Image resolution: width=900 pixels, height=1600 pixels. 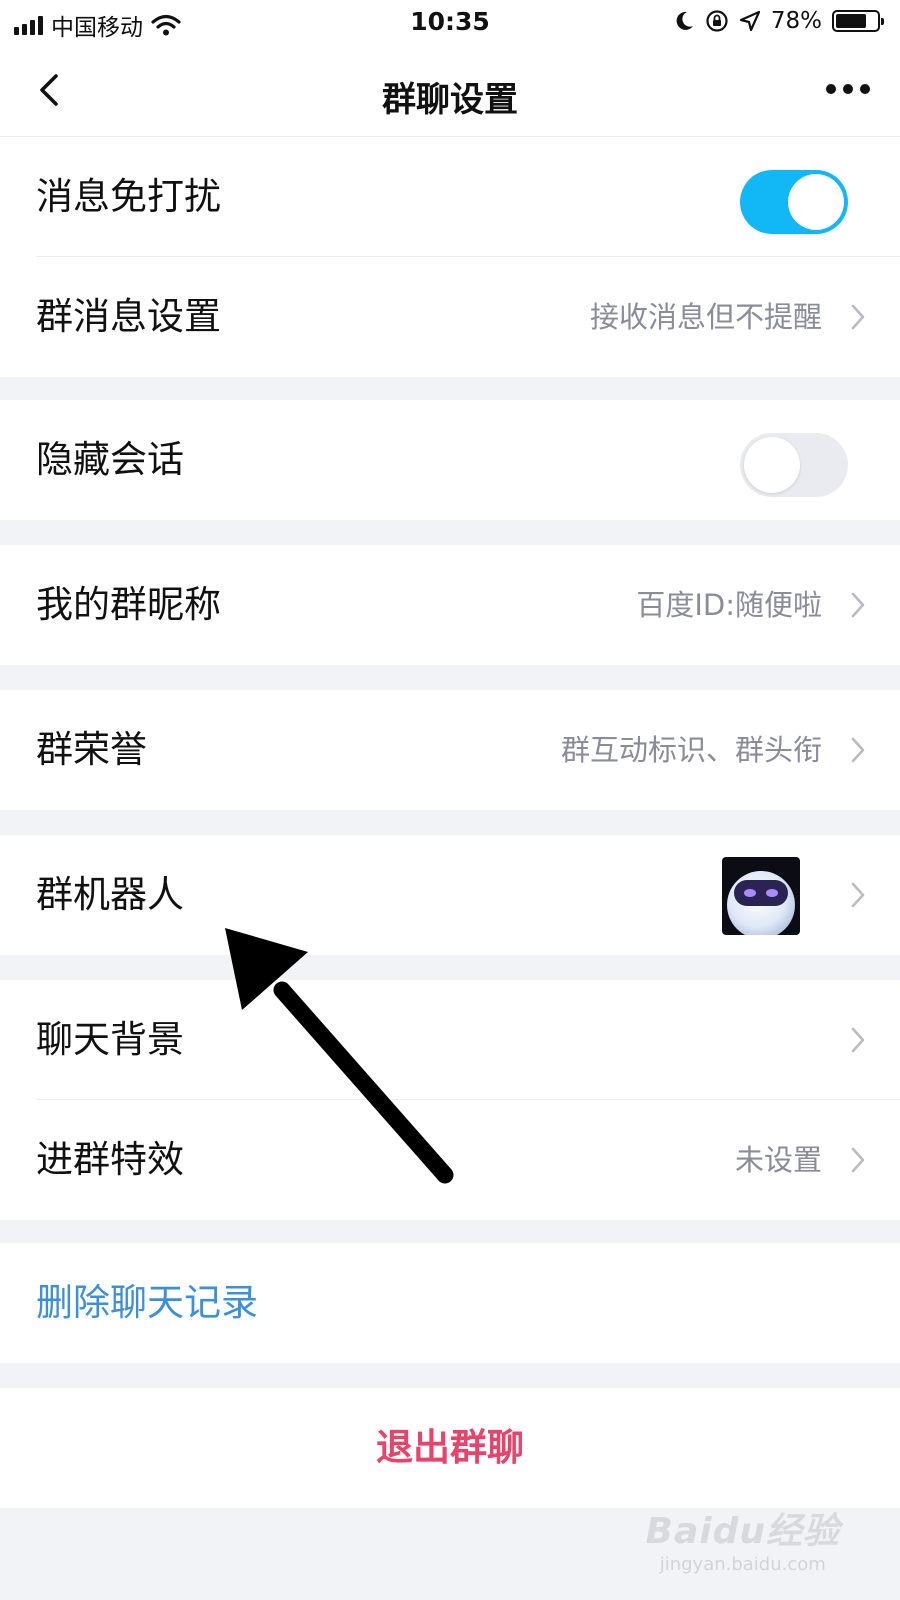 I want to click on battery-percent: 78%, so click(x=796, y=21).